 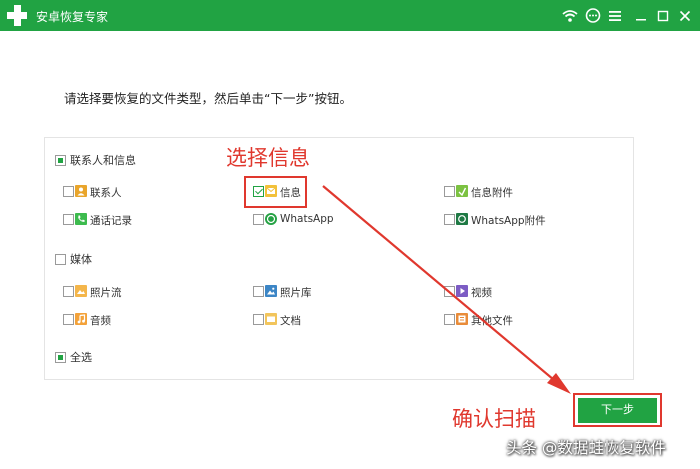 I want to click on message-attachments-checkbox, so click(x=449, y=191).